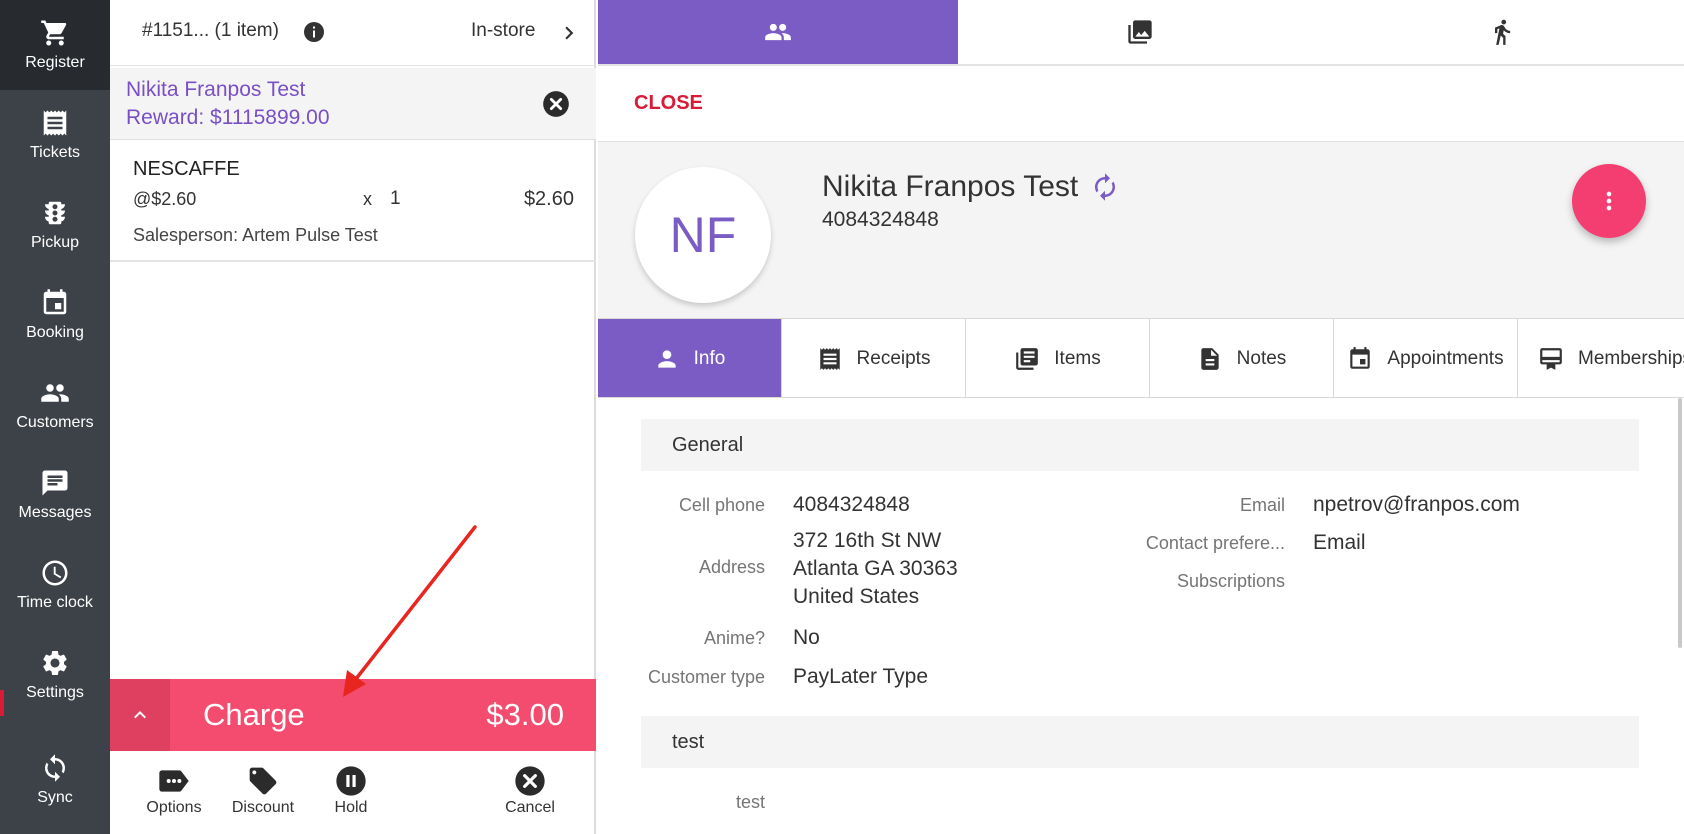 This screenshot has height=834, width=1684. What do you see at coordinates (216, 89) in the screenshot?
I see `reward-customer-name: Nikita Franpos Test` at bounding box center [216, 89].